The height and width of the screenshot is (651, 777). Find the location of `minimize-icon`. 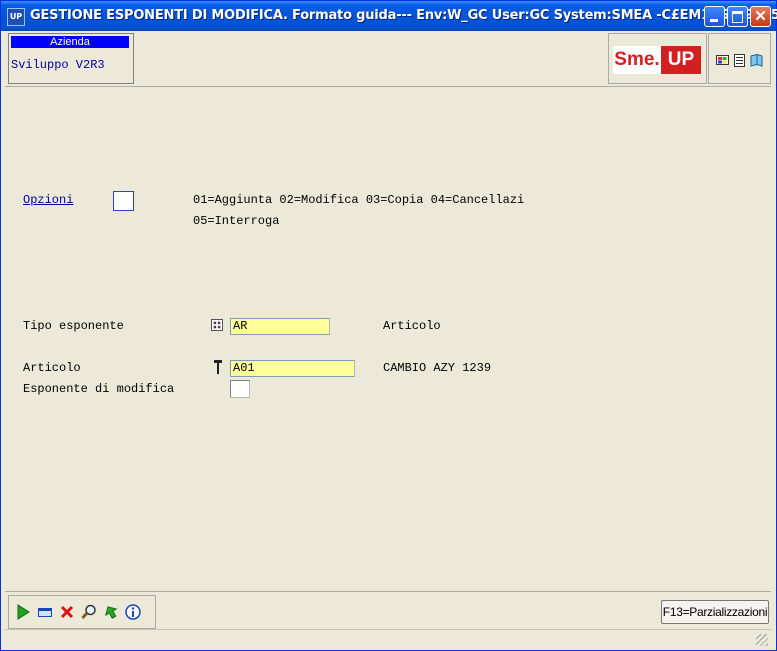

minimize-icon is located at coordinates (714, 20).